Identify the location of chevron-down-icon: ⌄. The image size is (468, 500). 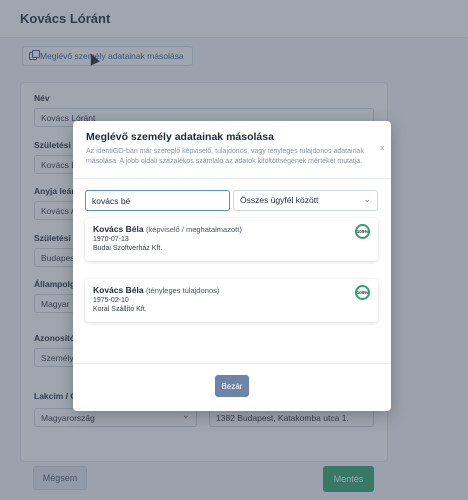
(367, 199).